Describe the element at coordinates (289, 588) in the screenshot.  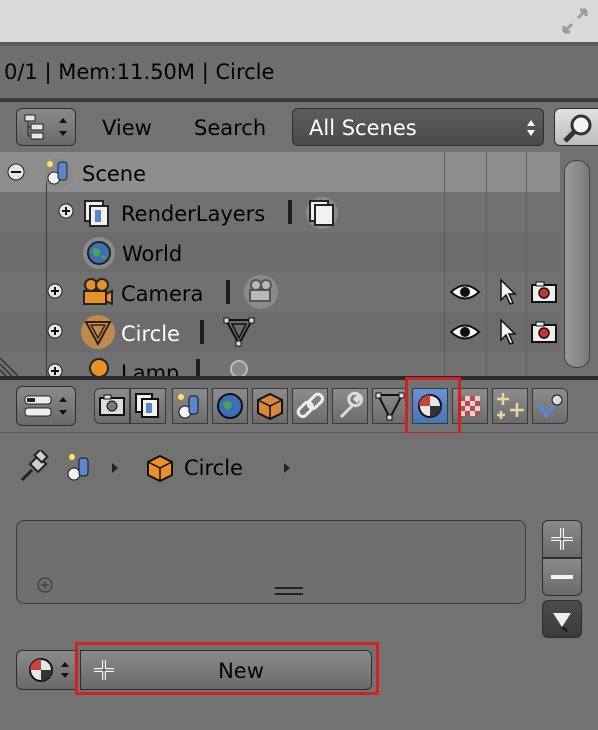
I see `list-resize-handle` at that location.